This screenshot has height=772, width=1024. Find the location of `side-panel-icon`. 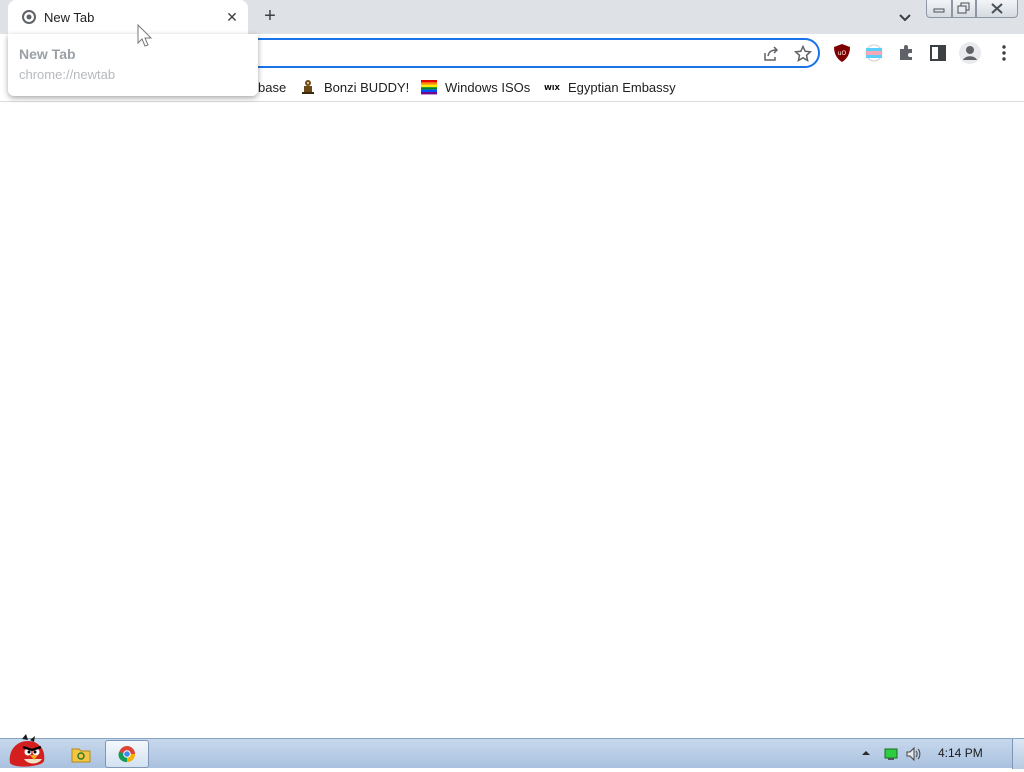

side-panel-icon is located at coordinates (938, 53).